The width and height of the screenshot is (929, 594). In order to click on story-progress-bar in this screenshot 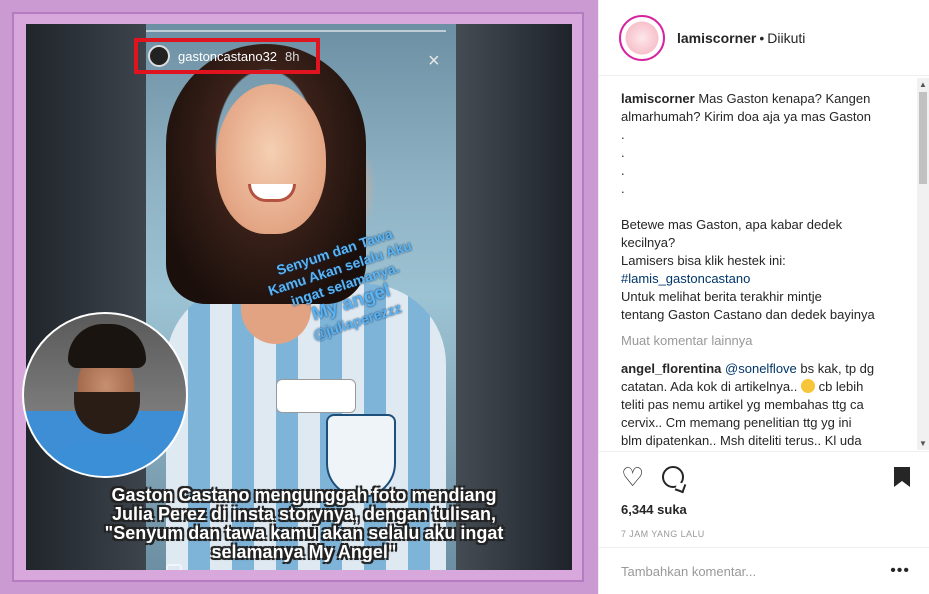, I will do `click(296, 31)`.